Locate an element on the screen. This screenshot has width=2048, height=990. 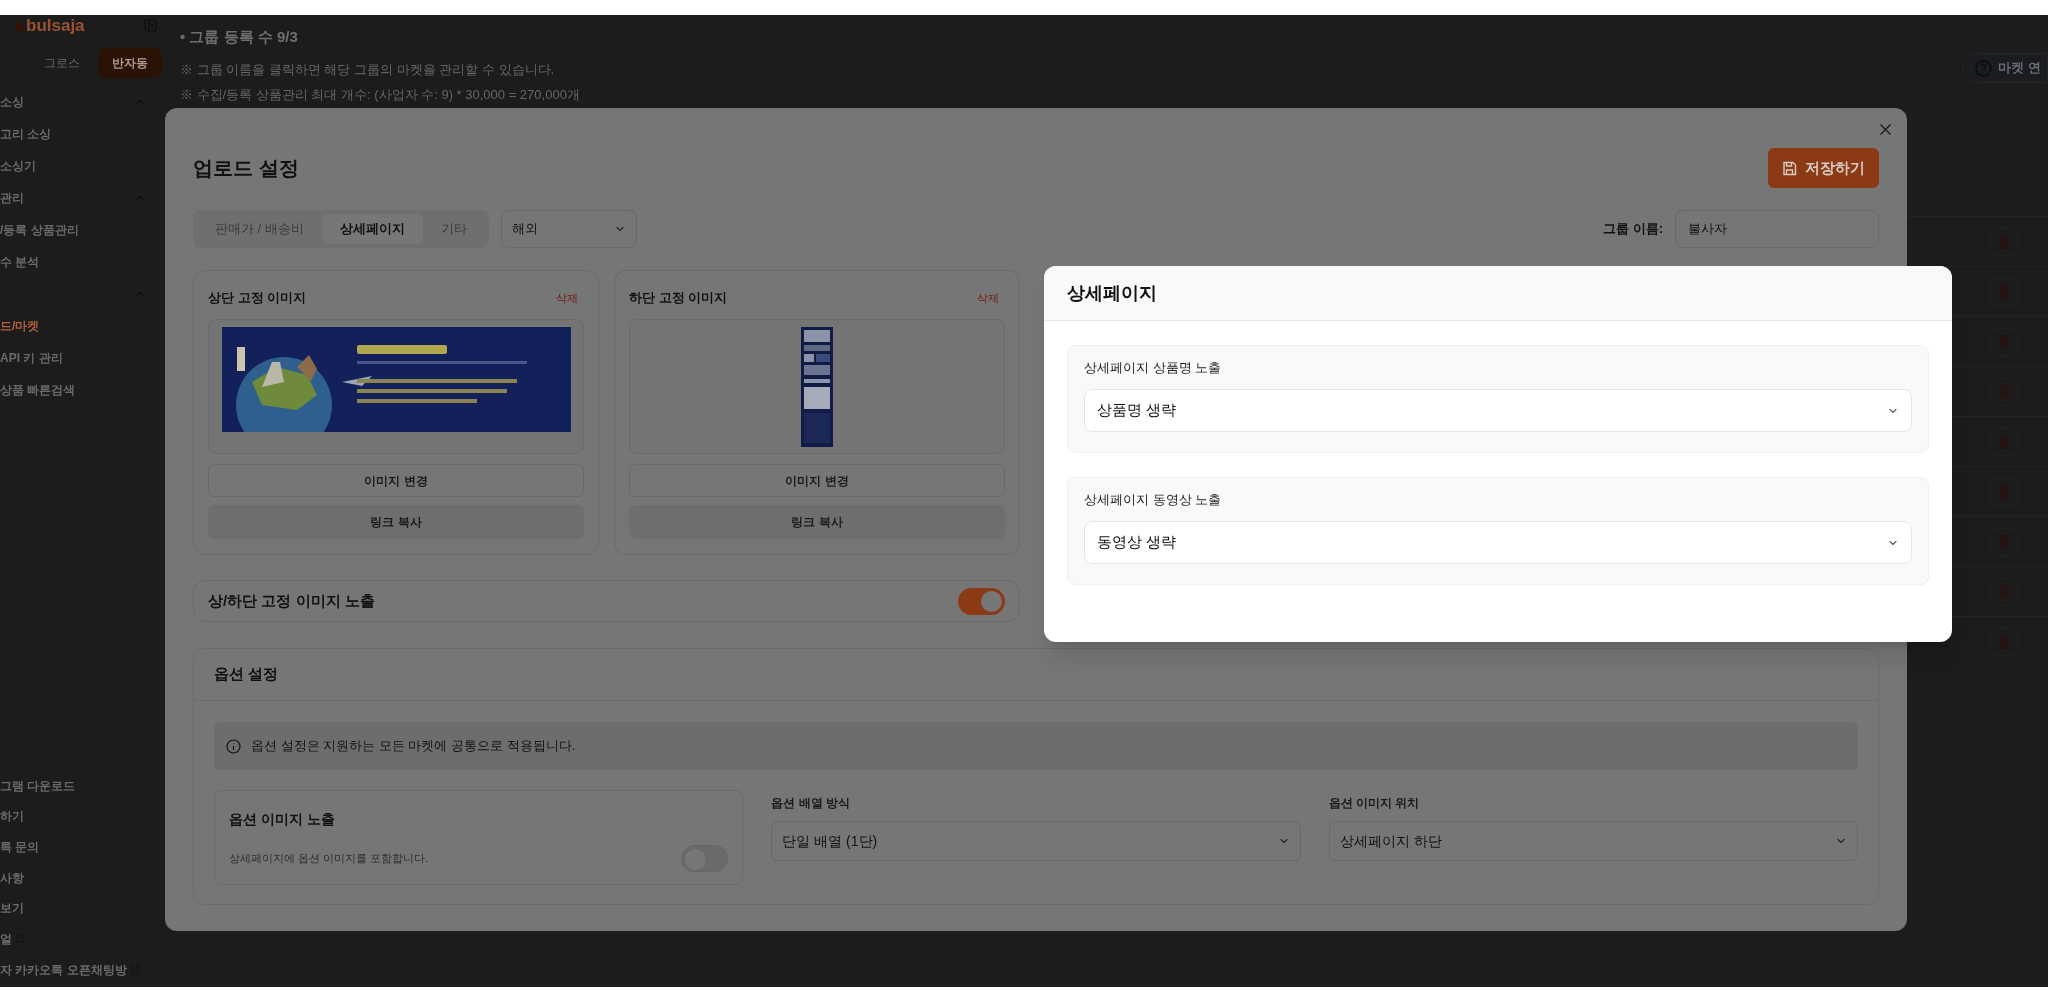
mode-tab: 반자동 is located at coordinates (130, 63).